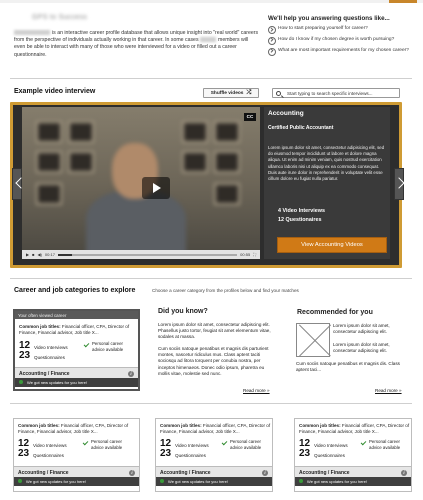  What do you see at coordinates (231, 93) in the screenshot?
I see `shuffle-videos-button: Shuffle videos ⤮` at bounding box center [231, 93].